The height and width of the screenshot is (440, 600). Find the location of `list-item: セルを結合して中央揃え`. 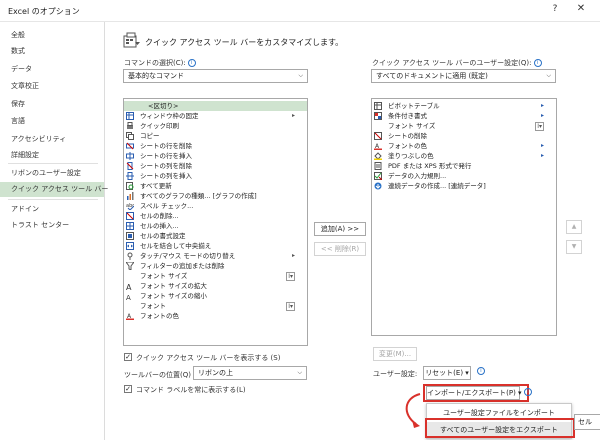

list-item: セルを結合して中央揃え is located at coordinates (215, 246).